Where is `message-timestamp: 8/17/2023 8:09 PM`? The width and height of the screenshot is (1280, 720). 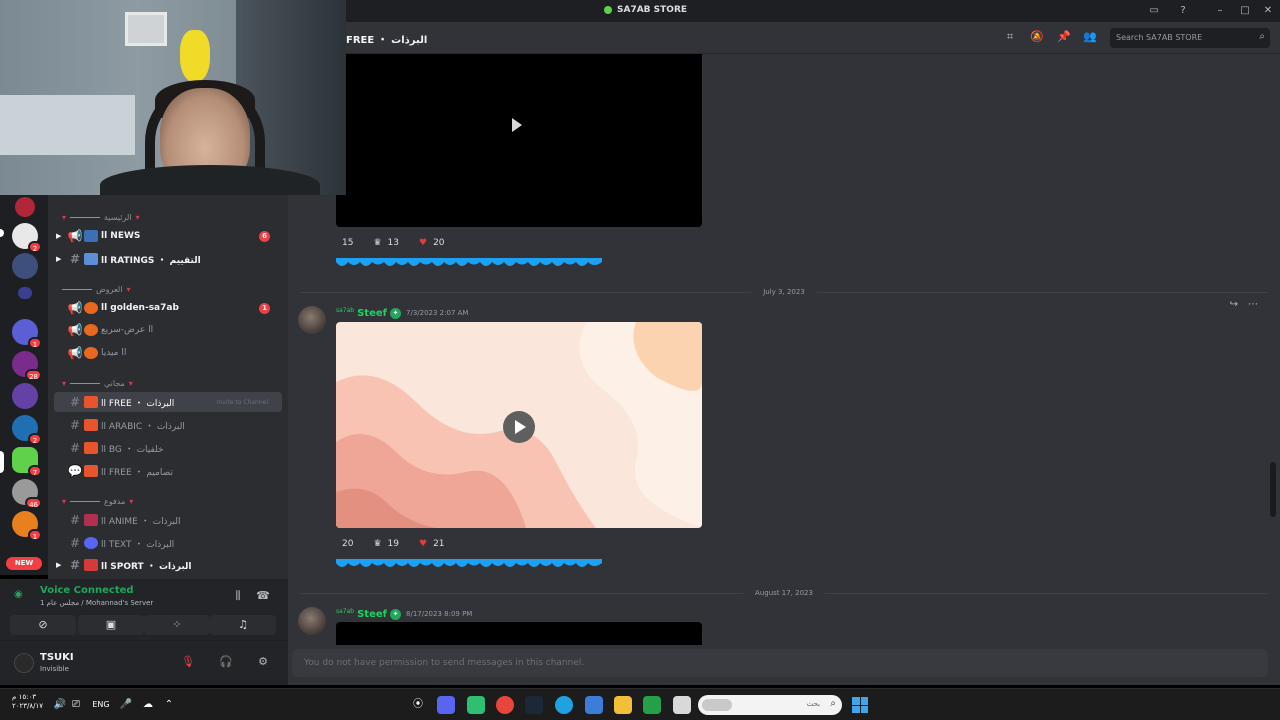
message-timestamp: 8/17/2023 8:09 PM is located at coordinates (439, 614).